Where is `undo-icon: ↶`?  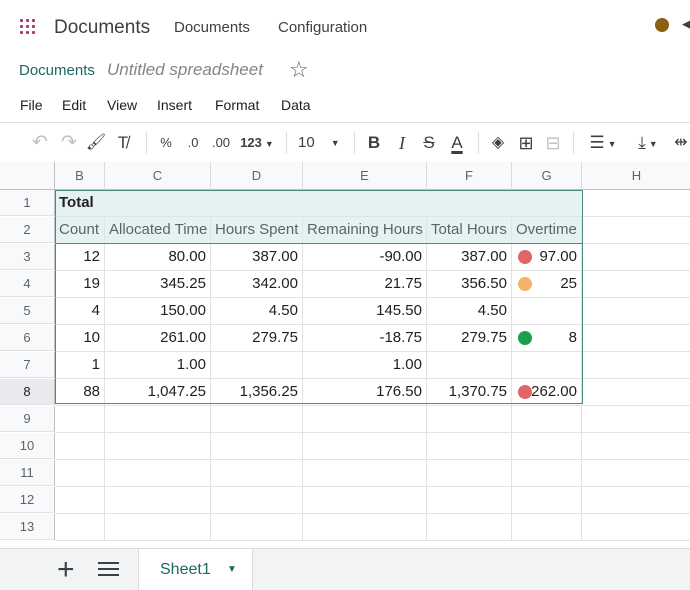 undo-icon: ↶ is located at coordinates (40, 143).